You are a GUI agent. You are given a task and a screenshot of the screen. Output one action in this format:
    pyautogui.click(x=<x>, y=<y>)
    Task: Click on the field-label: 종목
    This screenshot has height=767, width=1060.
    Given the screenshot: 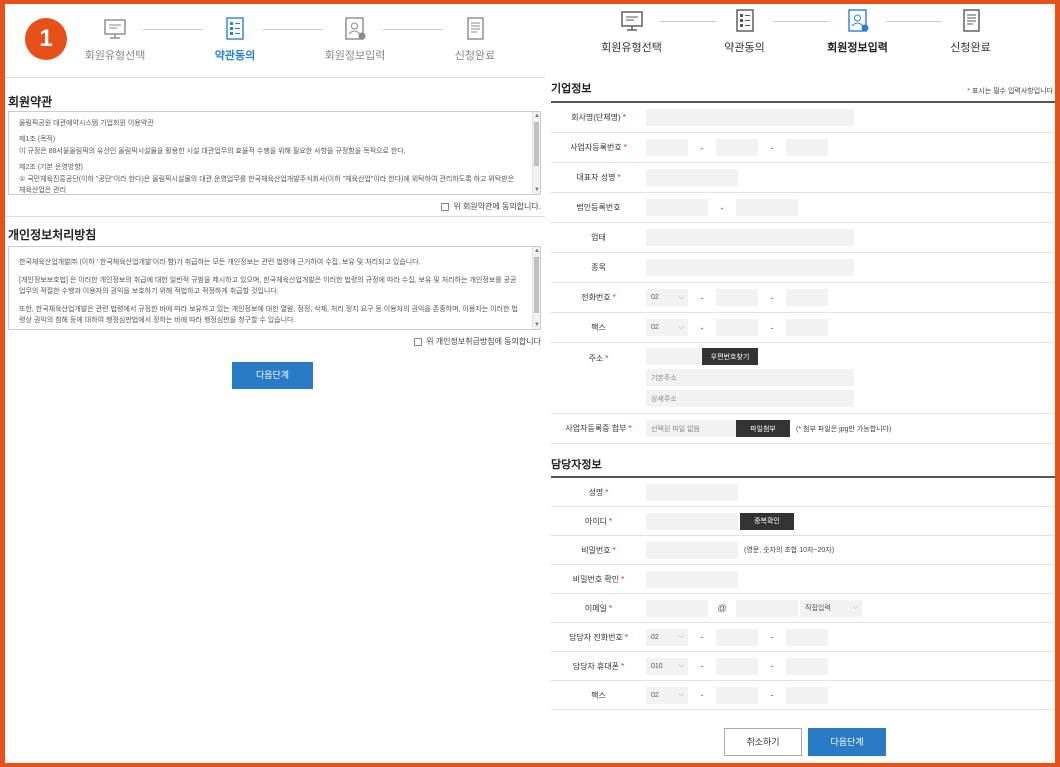 What is the action you would take?
    pyautogui.click(x=598, y=267)
    